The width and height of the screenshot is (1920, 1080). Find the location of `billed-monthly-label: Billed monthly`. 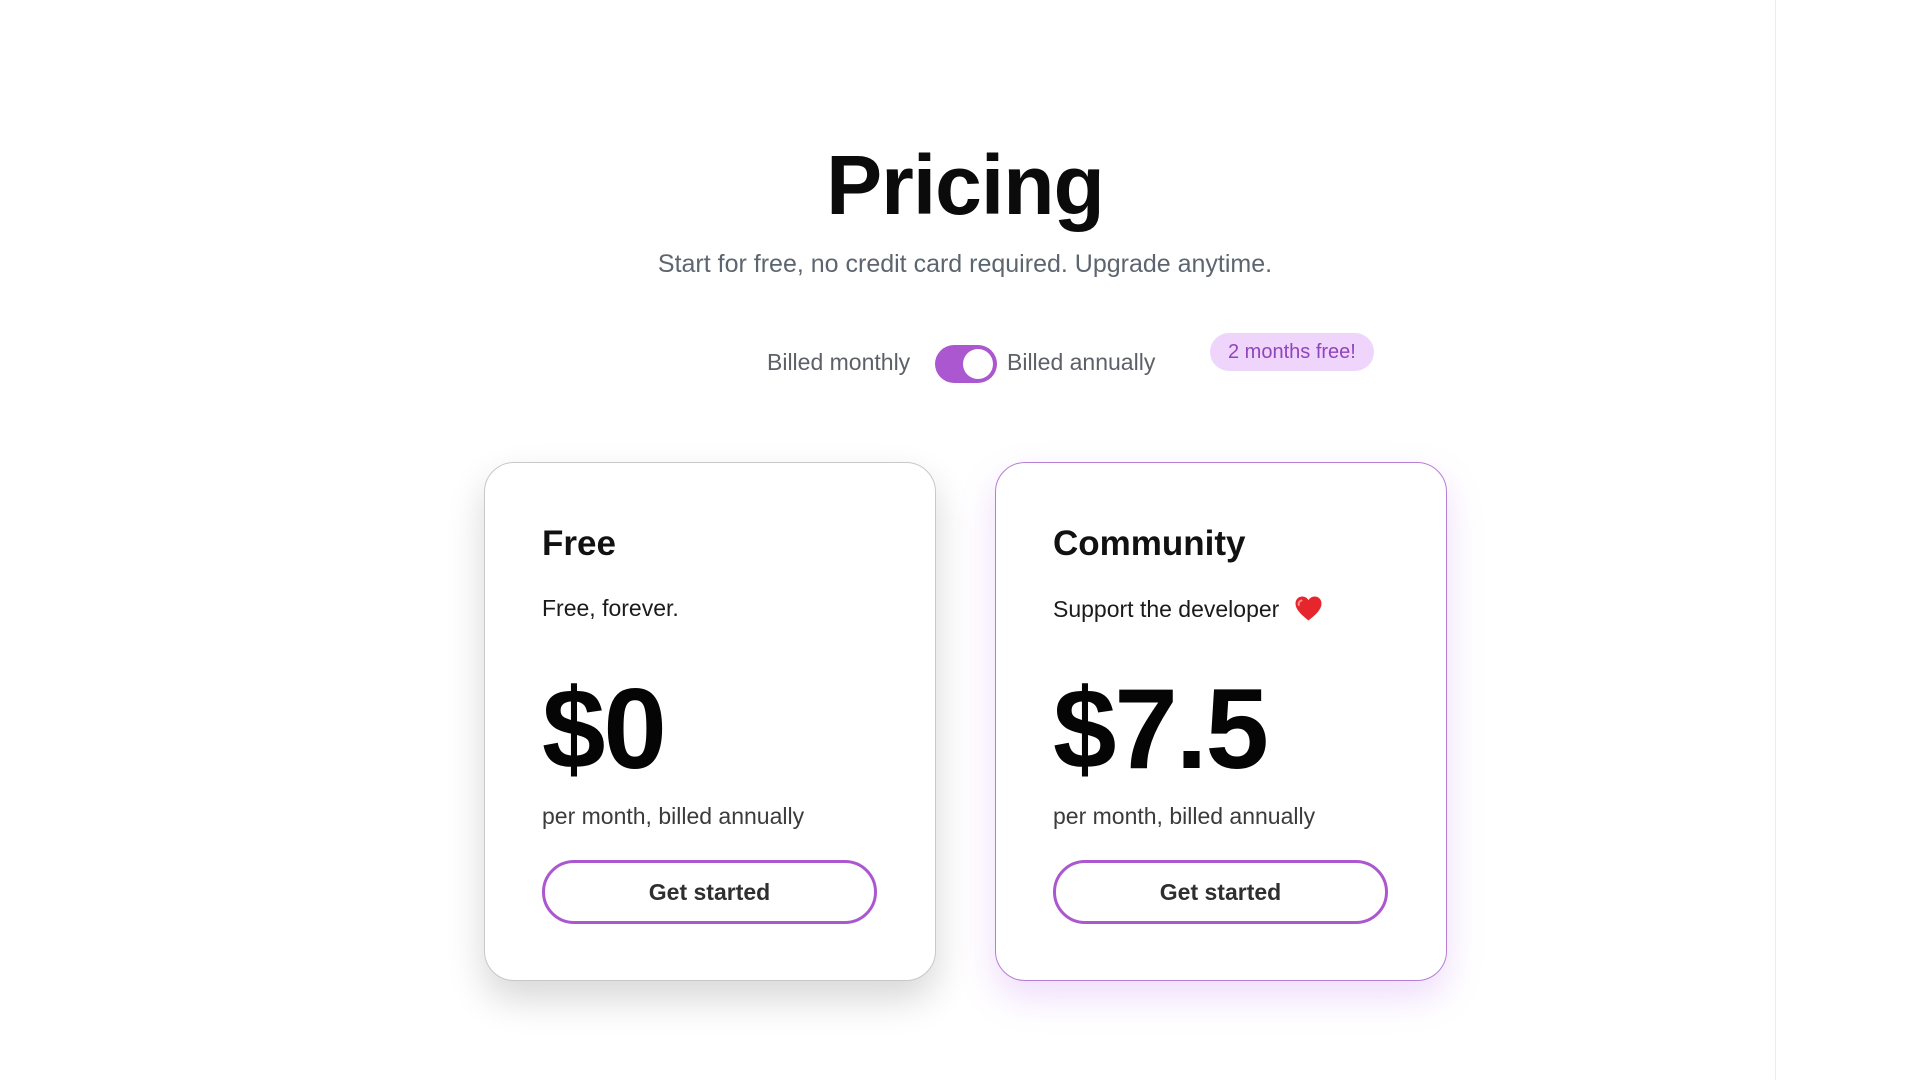

billed-monthly-label: Billed monthly is located at coordinates (838, 362).